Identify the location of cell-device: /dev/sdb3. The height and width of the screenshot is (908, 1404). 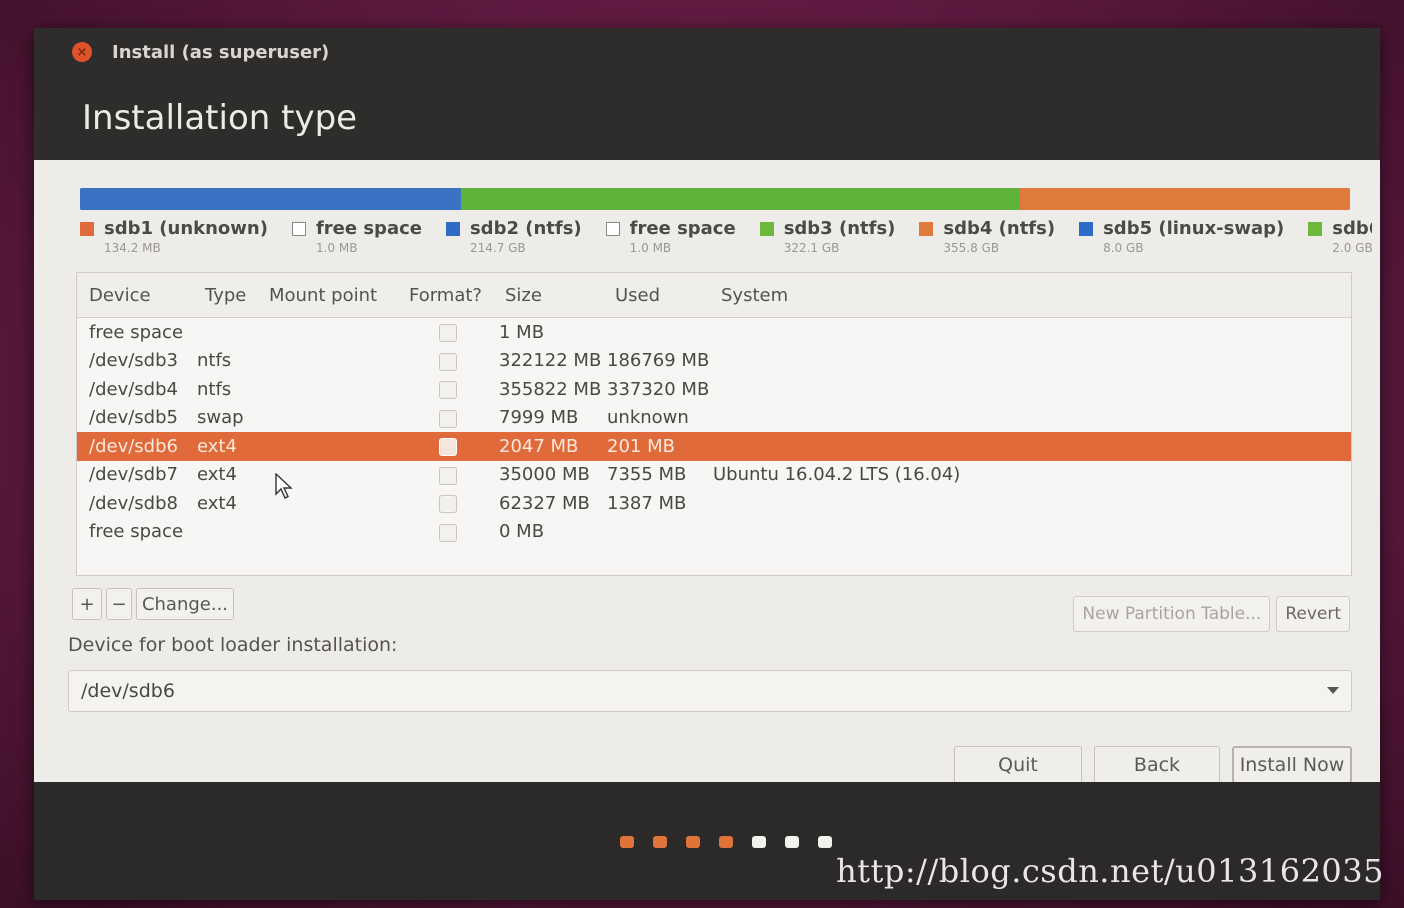
(133, 361).